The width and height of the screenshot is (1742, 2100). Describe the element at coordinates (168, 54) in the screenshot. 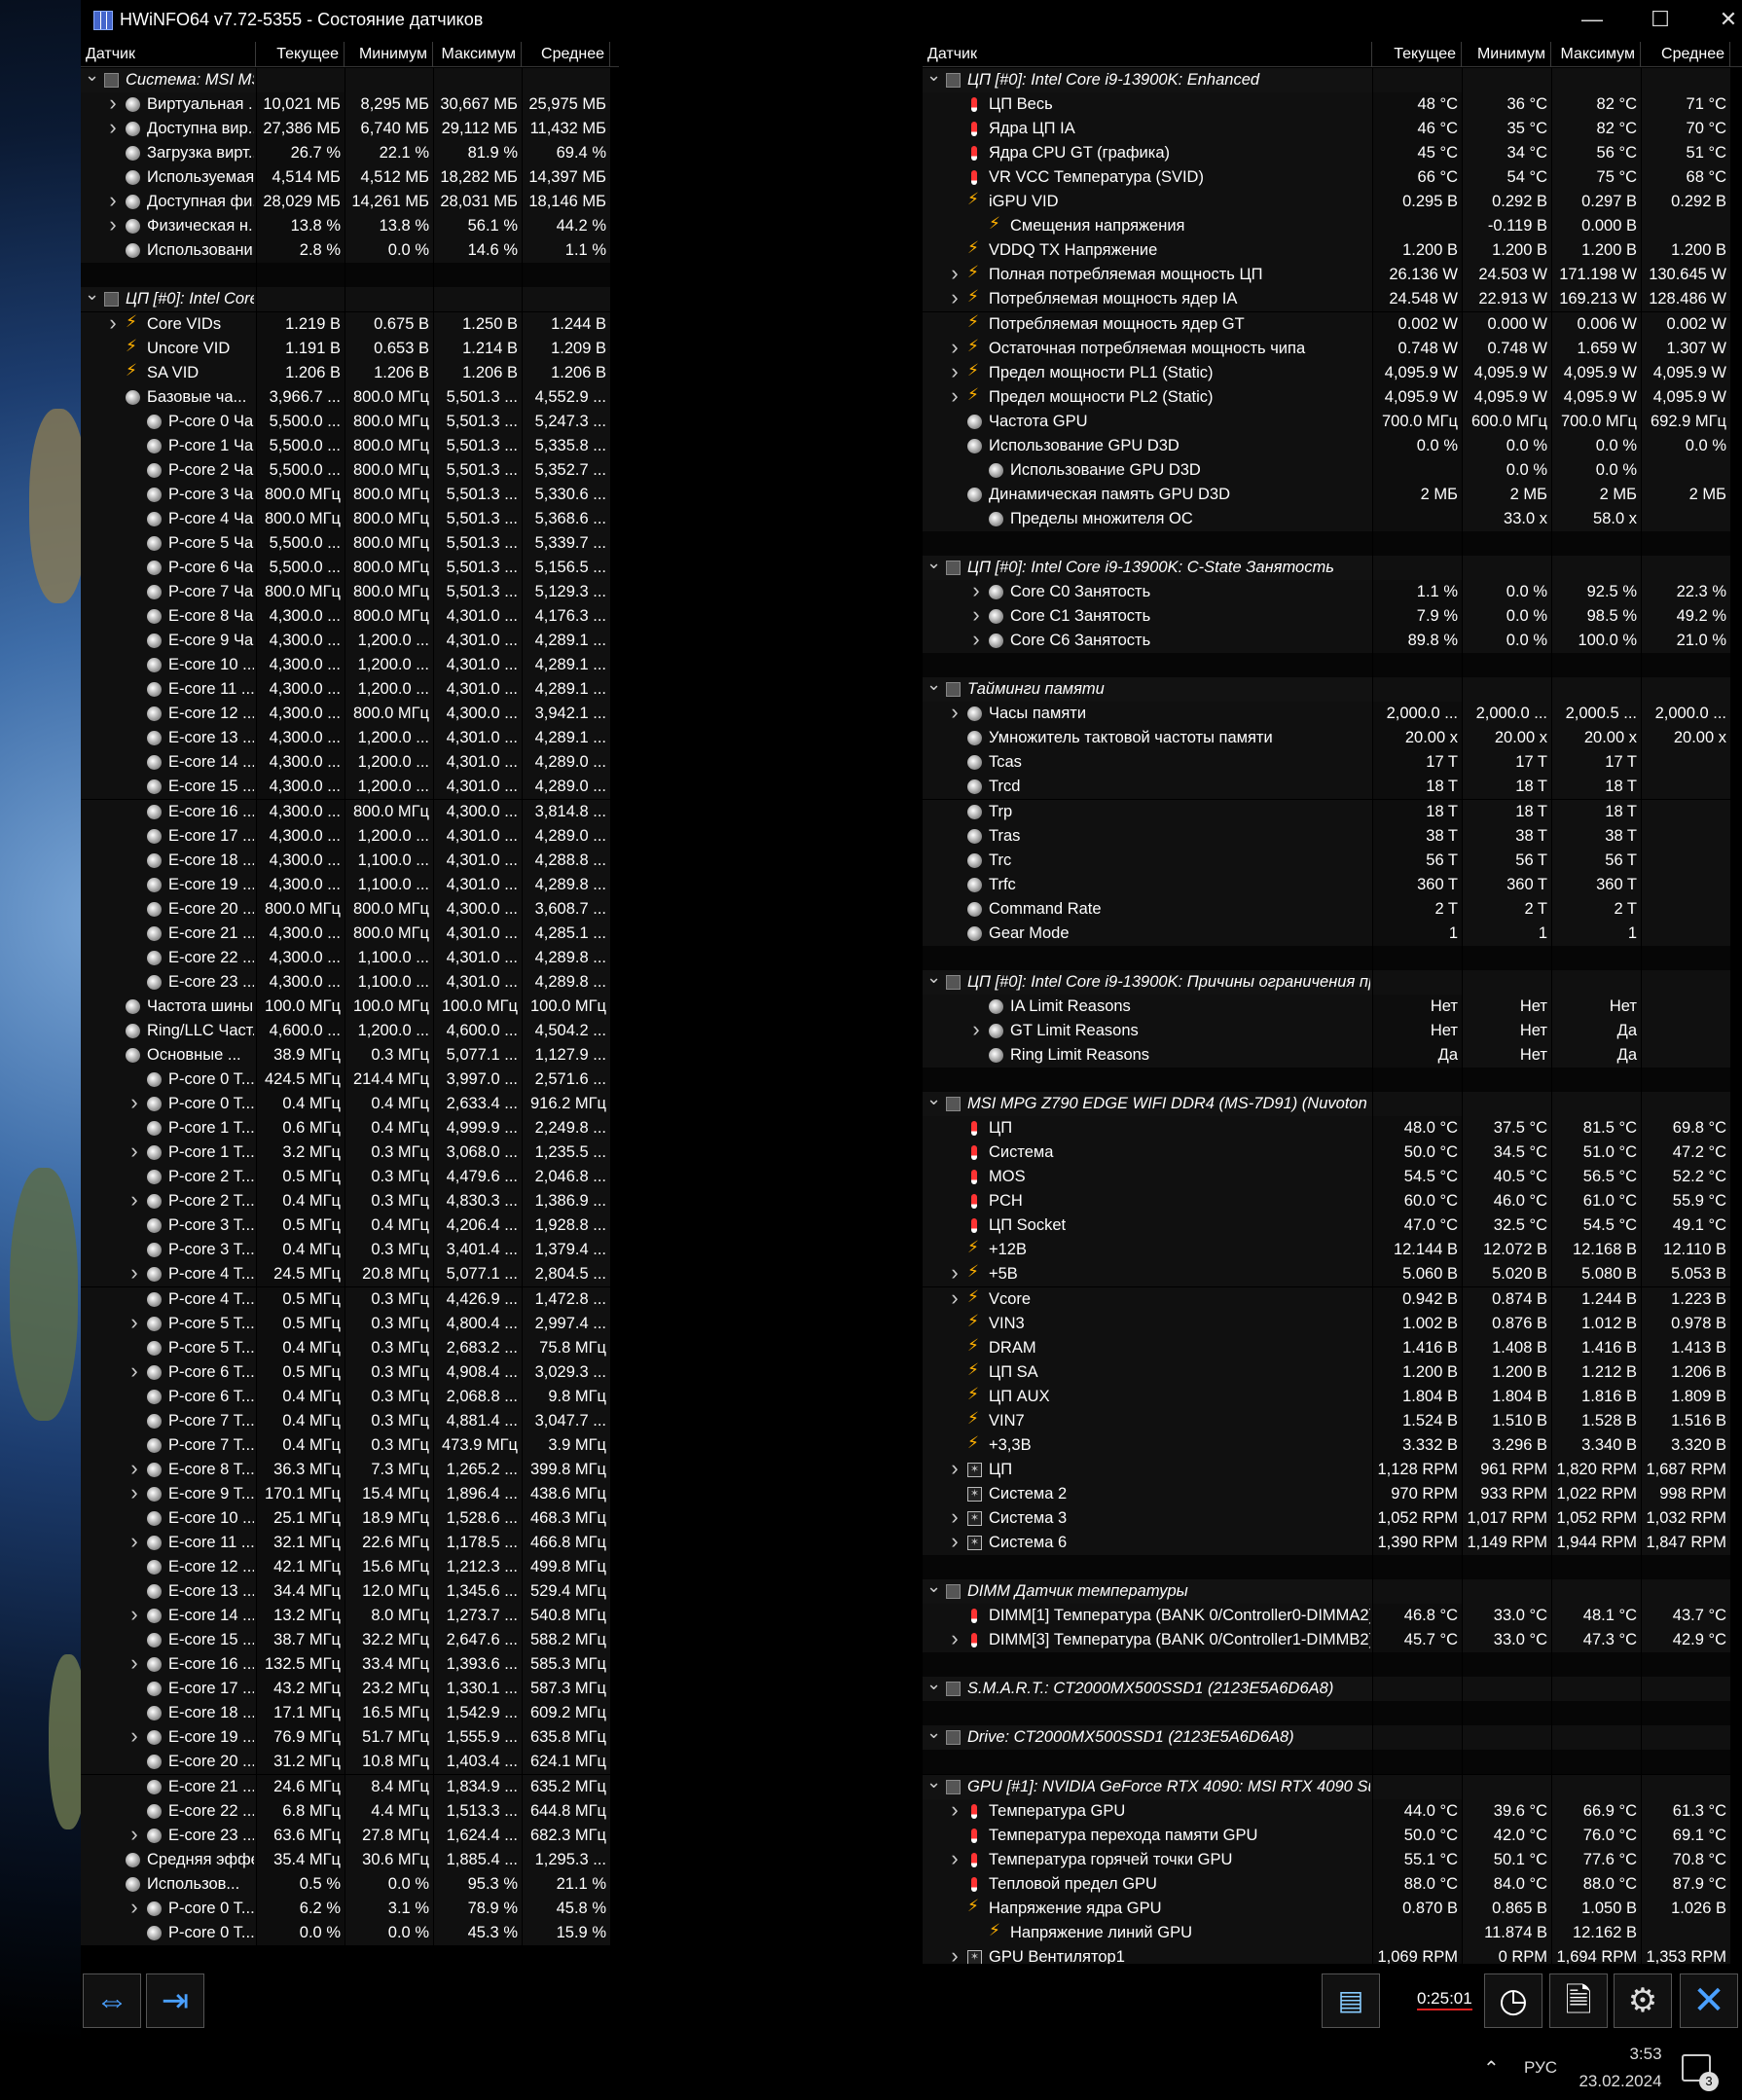

I see `col-sensor: Датчик` at that location.